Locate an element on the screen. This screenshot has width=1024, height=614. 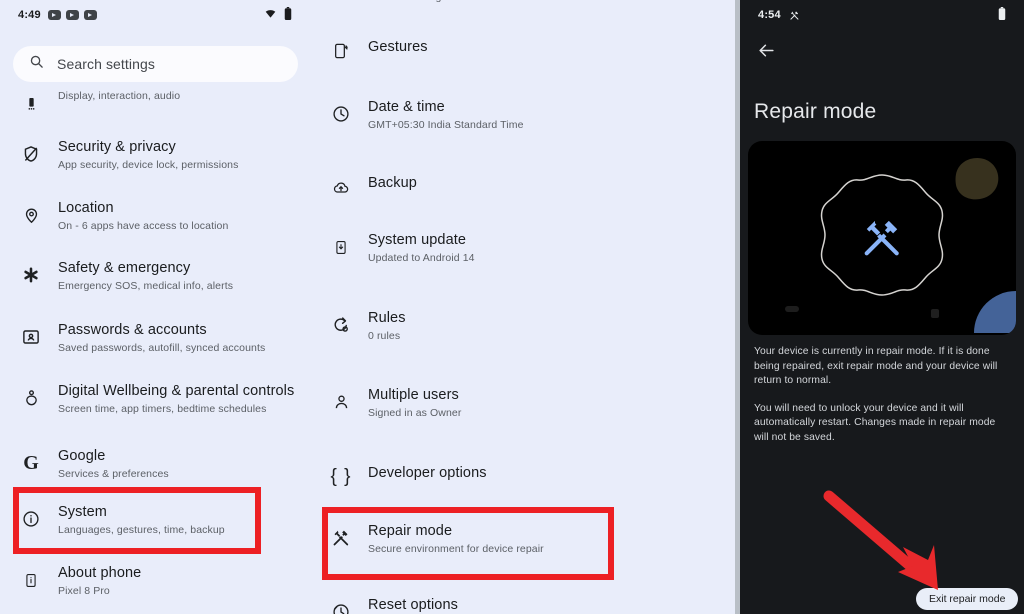
settings-item-rules-title: Rules is located at coordinates (387, 318).